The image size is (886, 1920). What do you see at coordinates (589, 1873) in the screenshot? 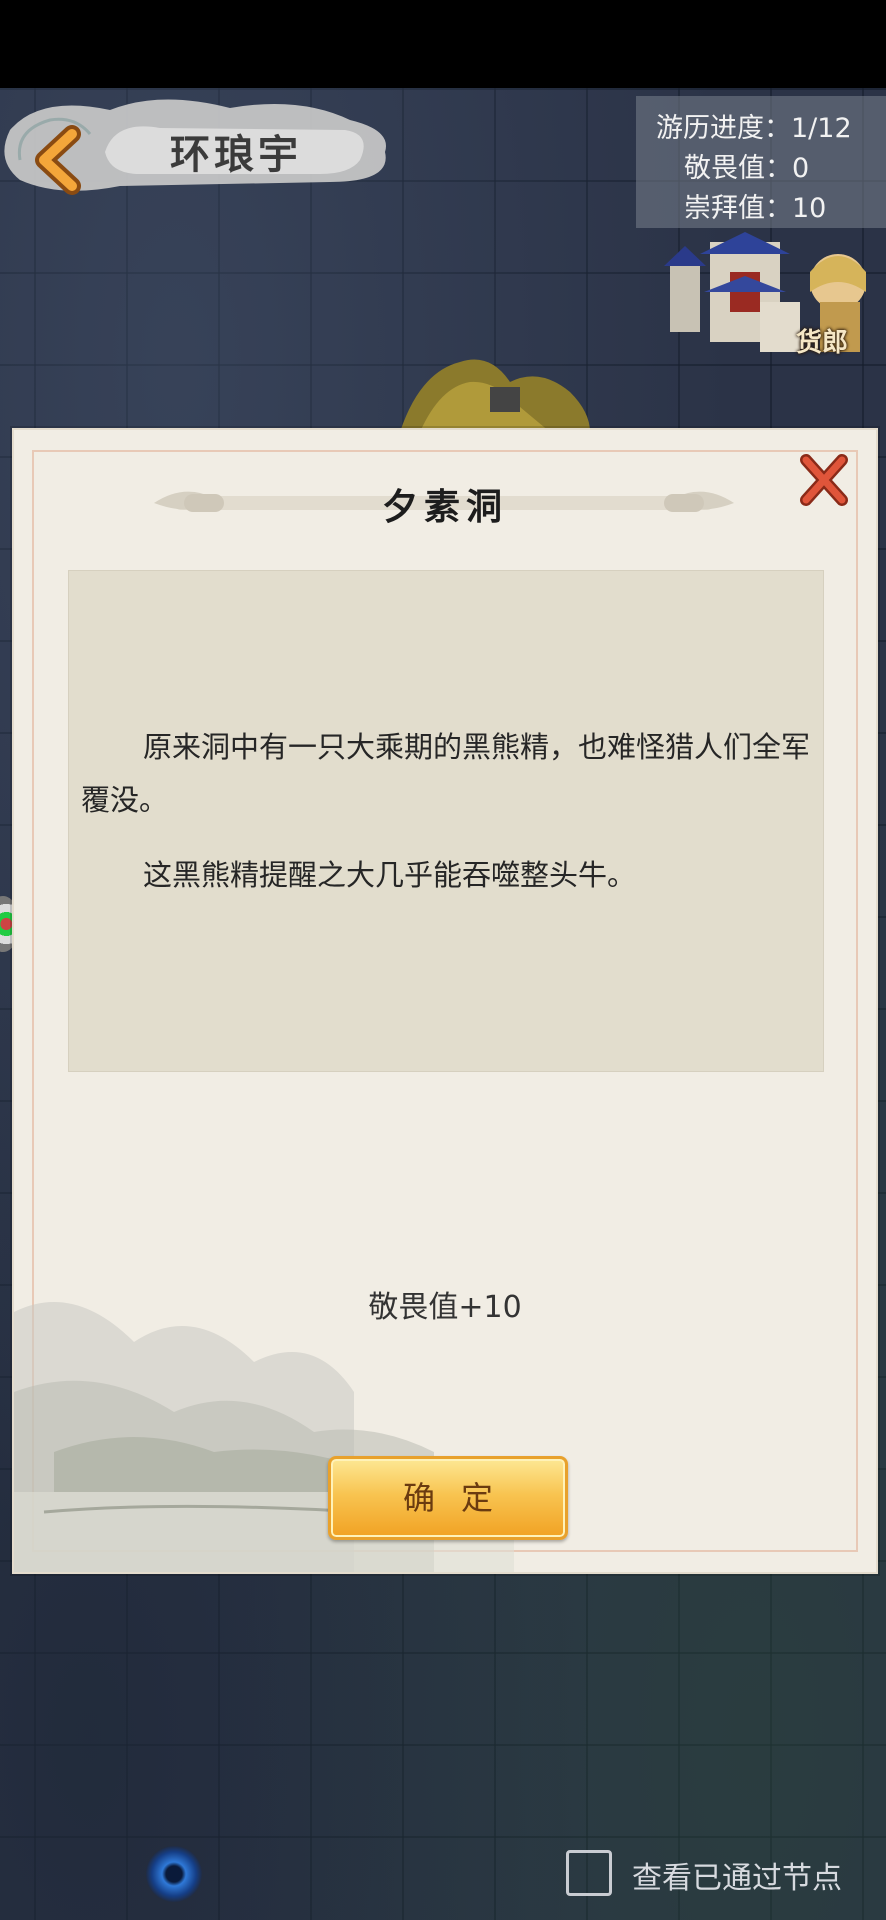
I see `show-passed-nodes-checkbox` at bounding box center [589, 1873].